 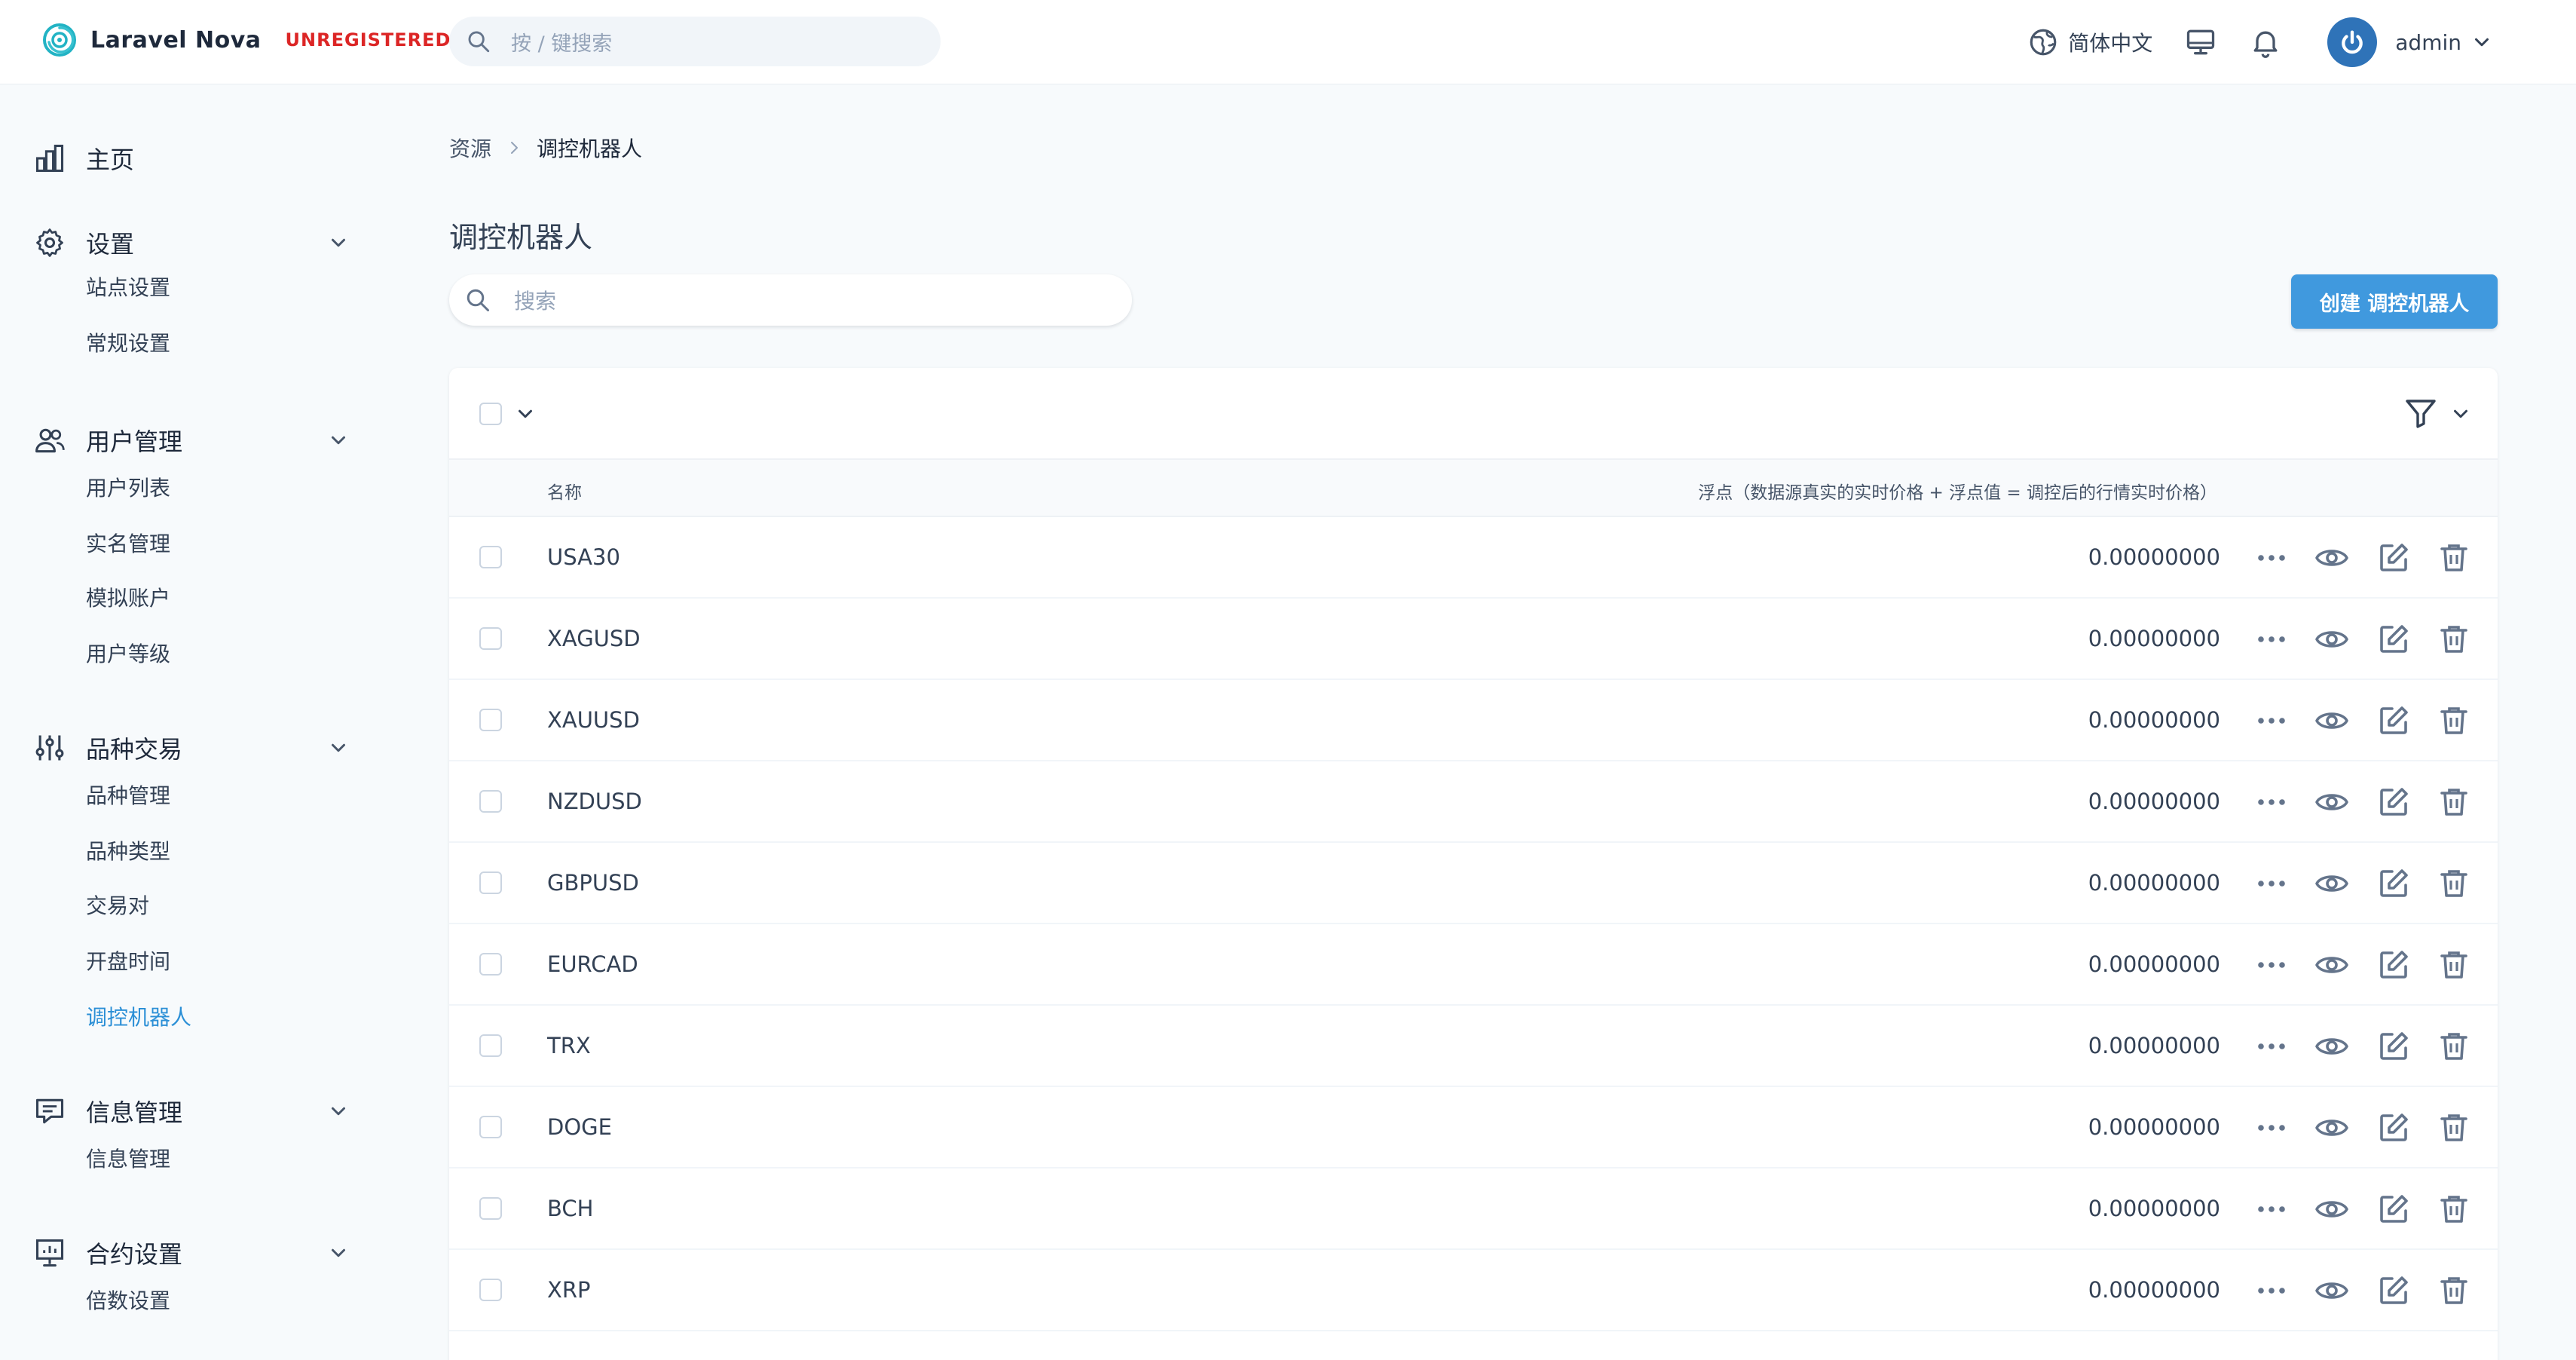 What do you see at coordinates (128, 1159) in the screenshot?
I see `sidebar-item-message-management: 信息管理` at bounding box center [128, 1159].